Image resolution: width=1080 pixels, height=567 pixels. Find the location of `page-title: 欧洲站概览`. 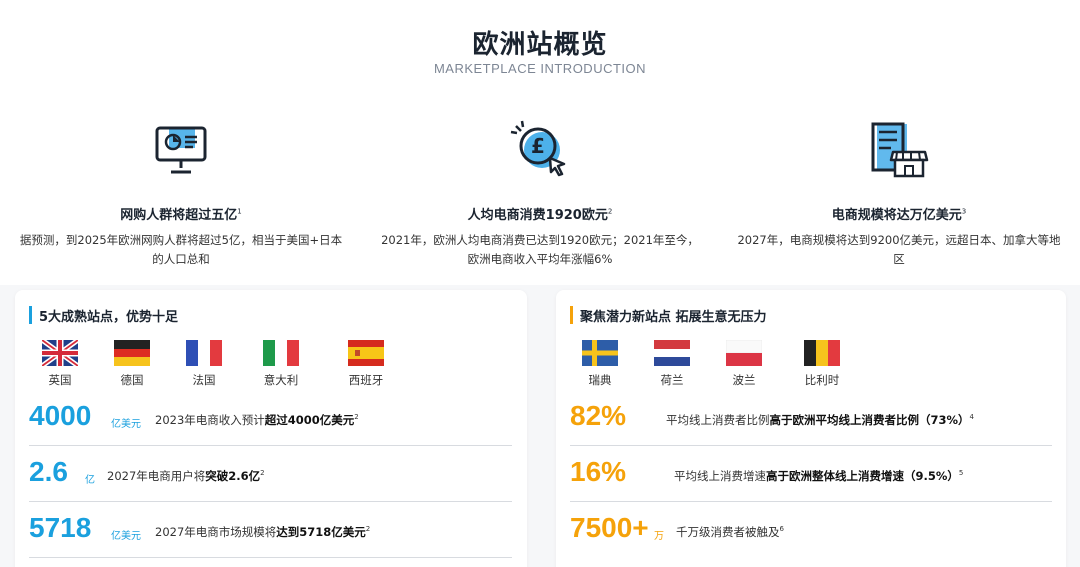

page-title: 欧洲站概览 is located at coordinates (540, 45).